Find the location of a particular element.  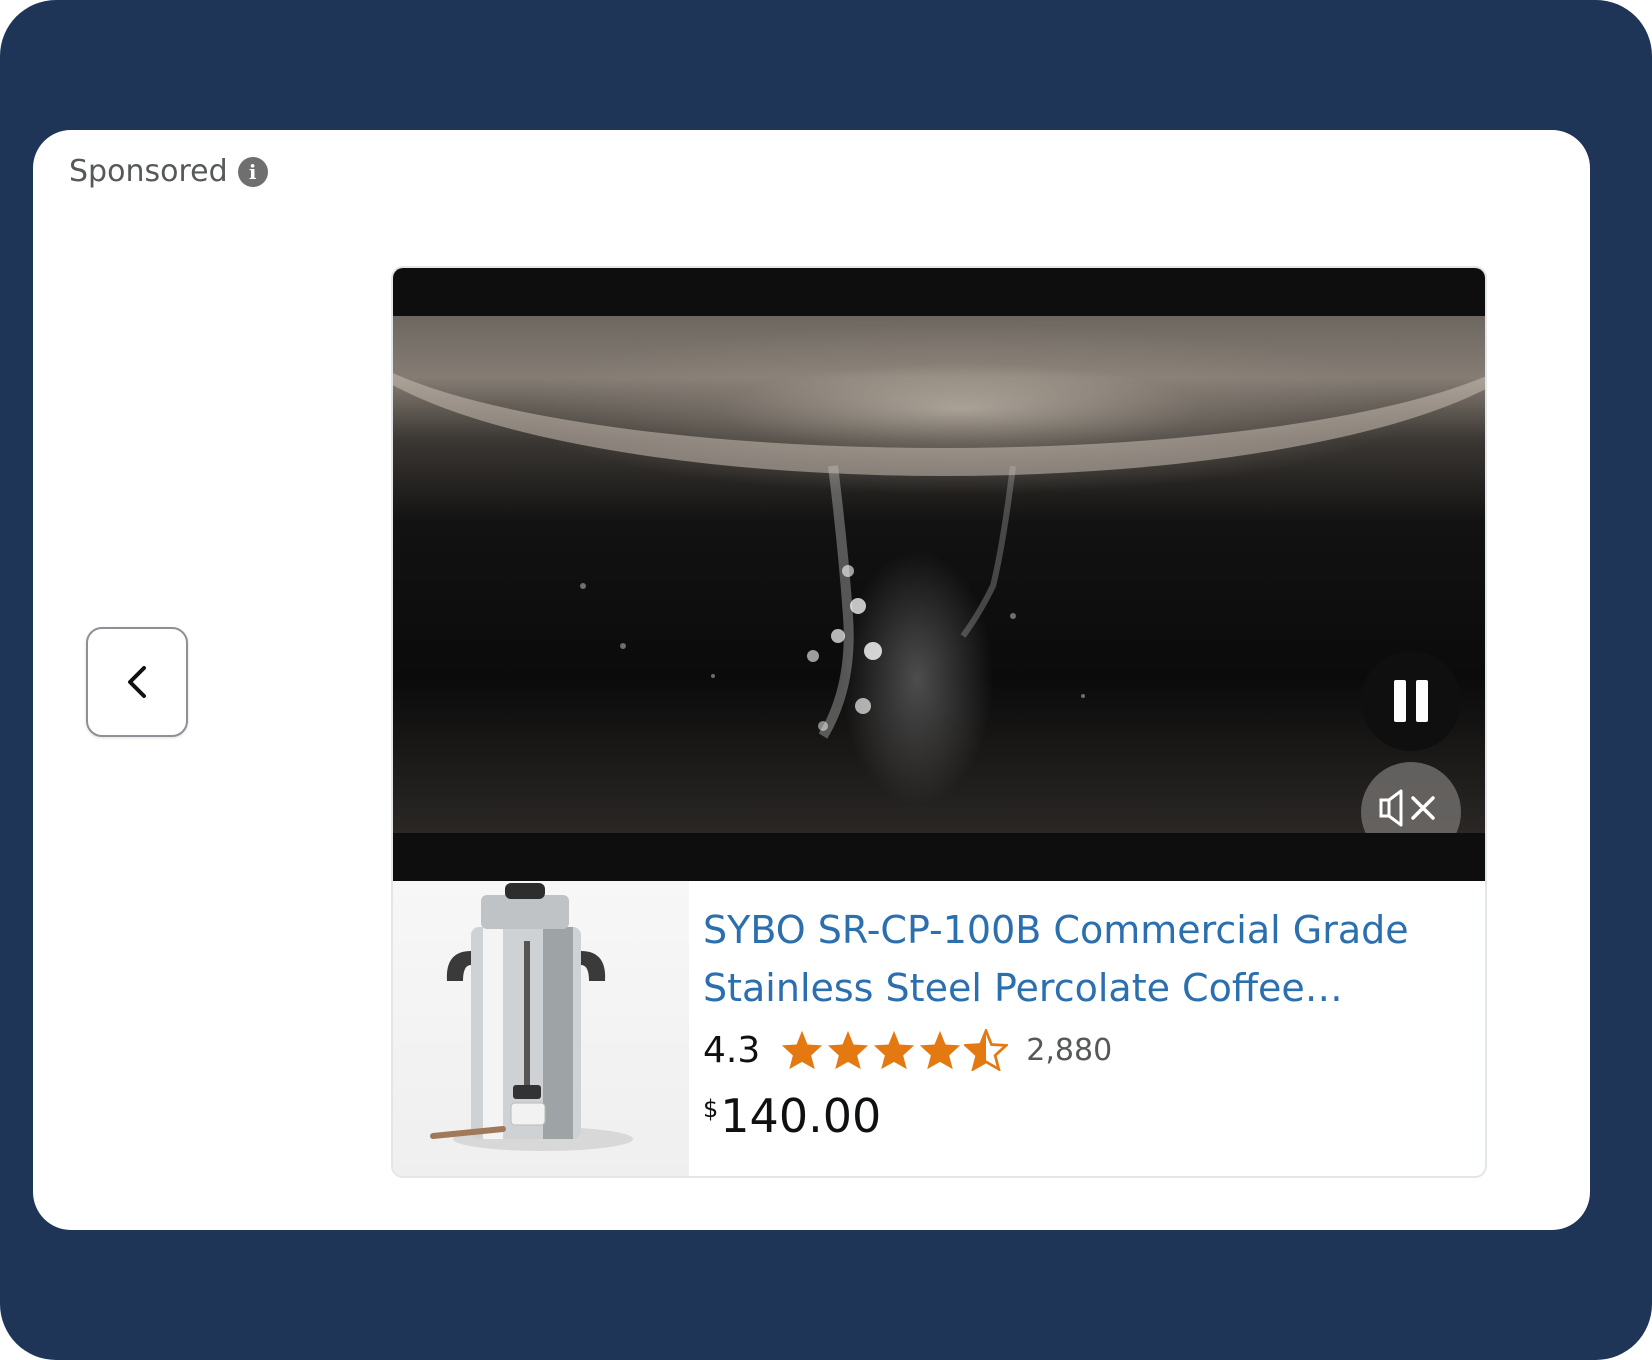

coffee-urn-image is located at coordinates (531, 1017).